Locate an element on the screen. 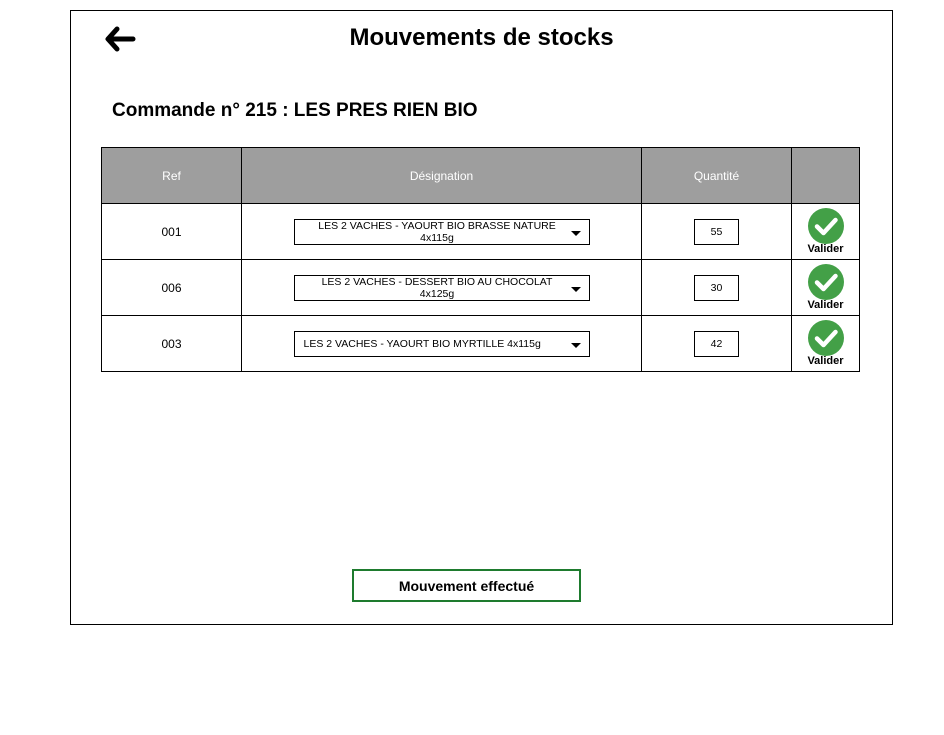  header-quantity: Quantité is located at coordinates (716, 175).